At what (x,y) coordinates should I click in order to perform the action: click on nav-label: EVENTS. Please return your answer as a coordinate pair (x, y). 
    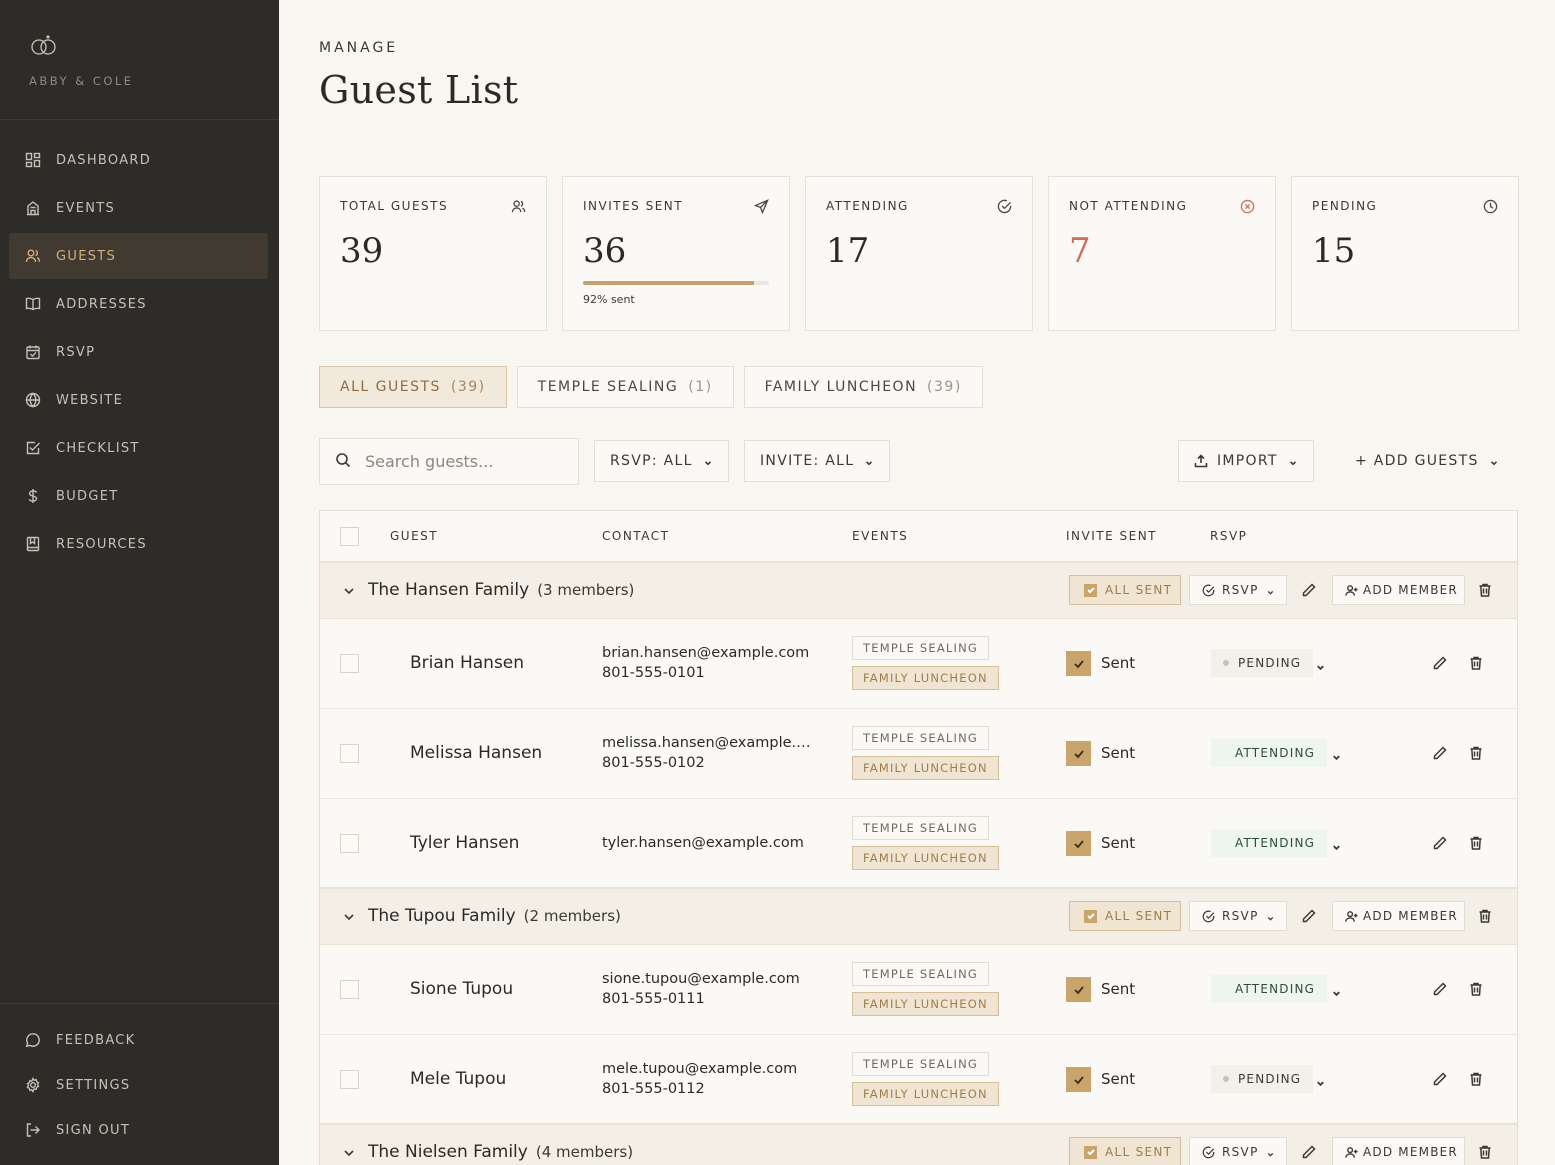
    Looking at the image, I should click on (86, 208).